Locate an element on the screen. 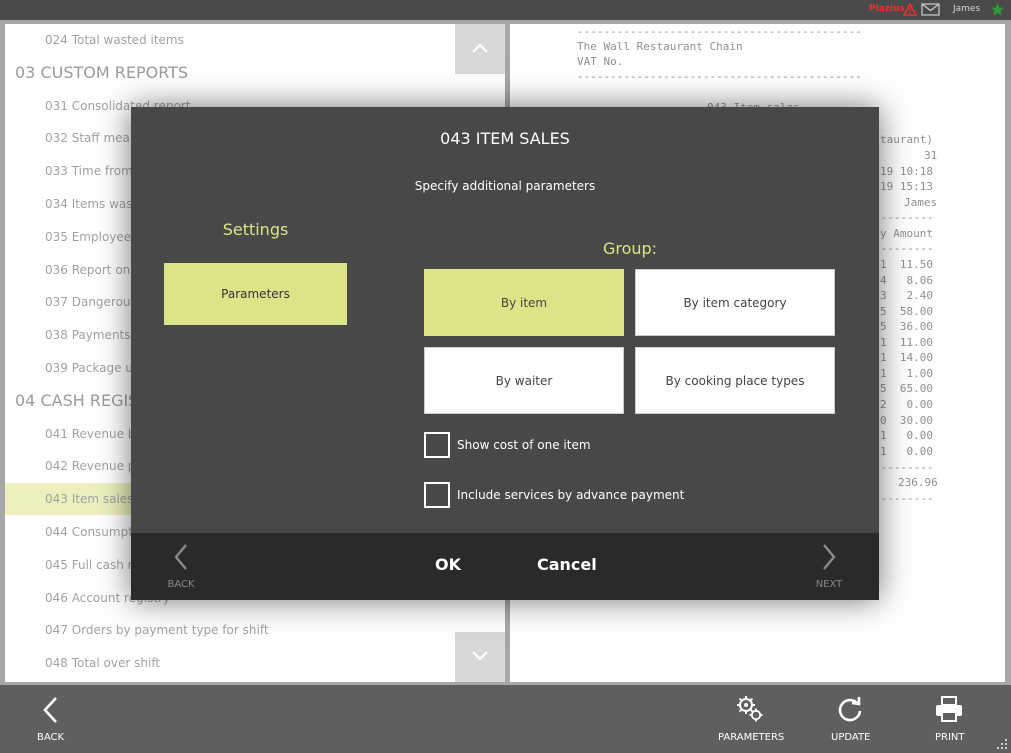 The image size is (1011, 753). dialog-back-button: BACK is located at coordinates (181, 569).